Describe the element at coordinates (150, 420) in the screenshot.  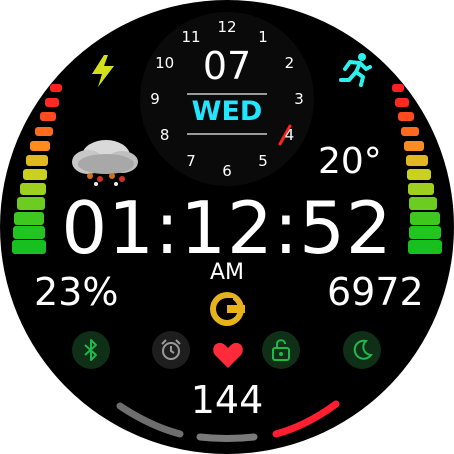
I see `arc-segment-left` at that location.